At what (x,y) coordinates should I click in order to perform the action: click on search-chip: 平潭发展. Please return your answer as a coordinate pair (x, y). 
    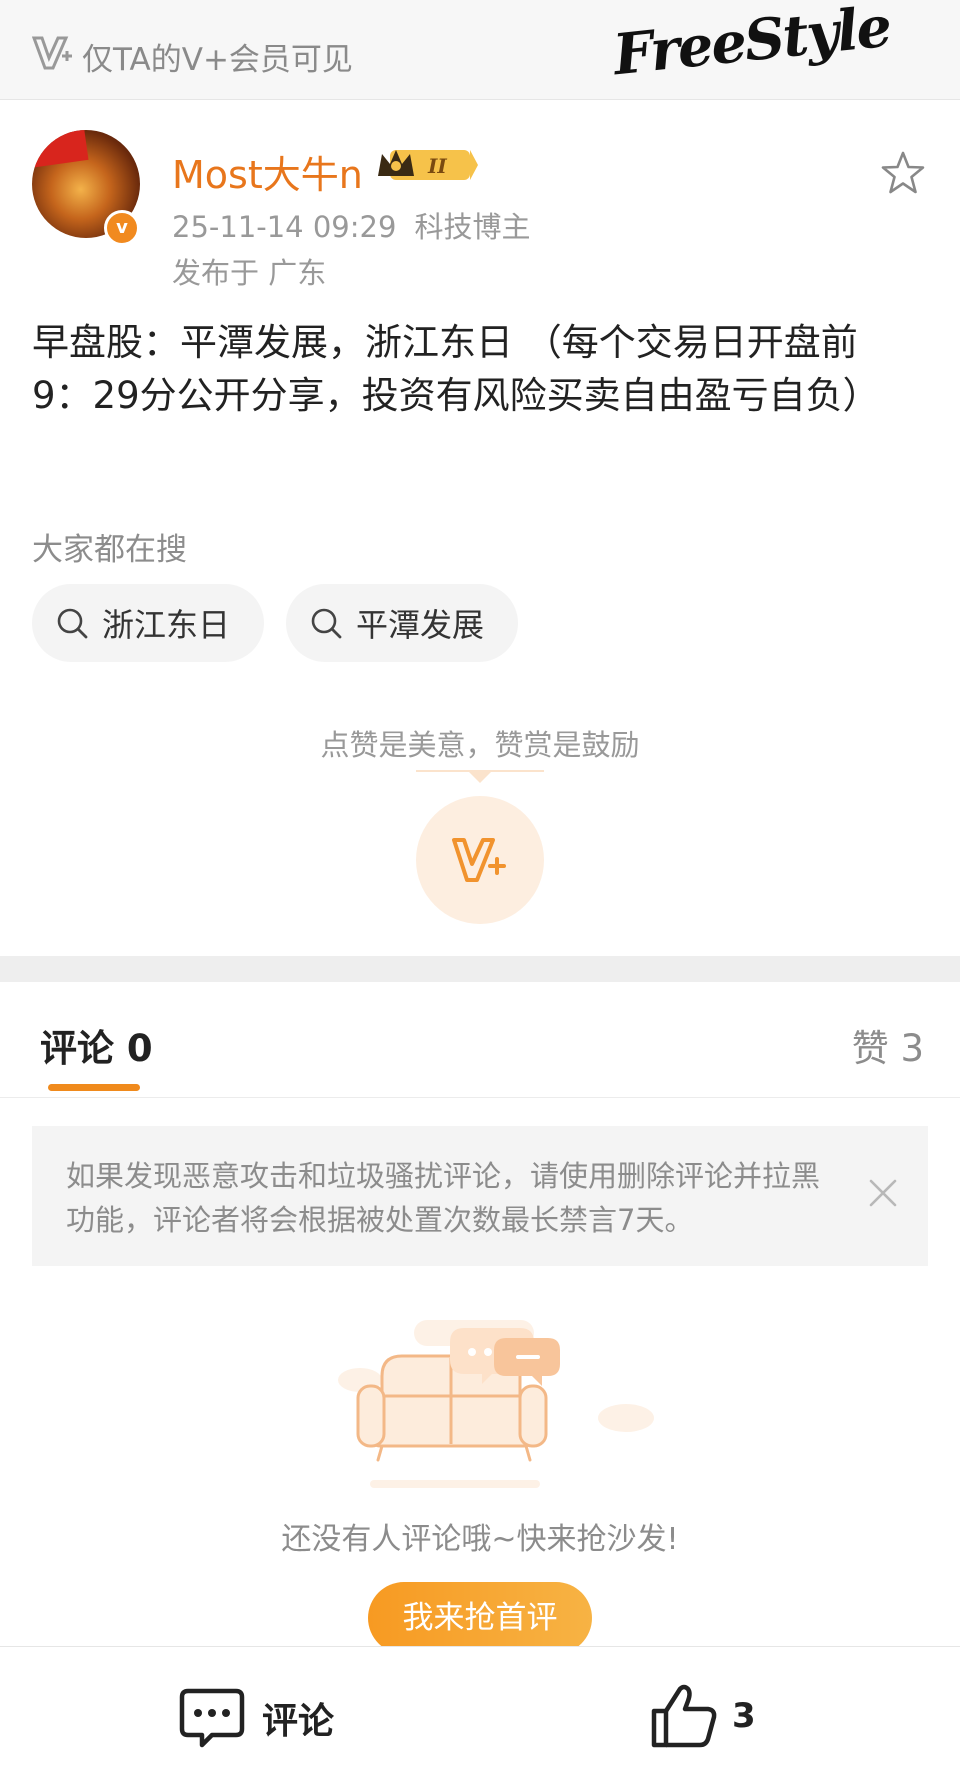
    Looking at the image, I should click on (402, 623).